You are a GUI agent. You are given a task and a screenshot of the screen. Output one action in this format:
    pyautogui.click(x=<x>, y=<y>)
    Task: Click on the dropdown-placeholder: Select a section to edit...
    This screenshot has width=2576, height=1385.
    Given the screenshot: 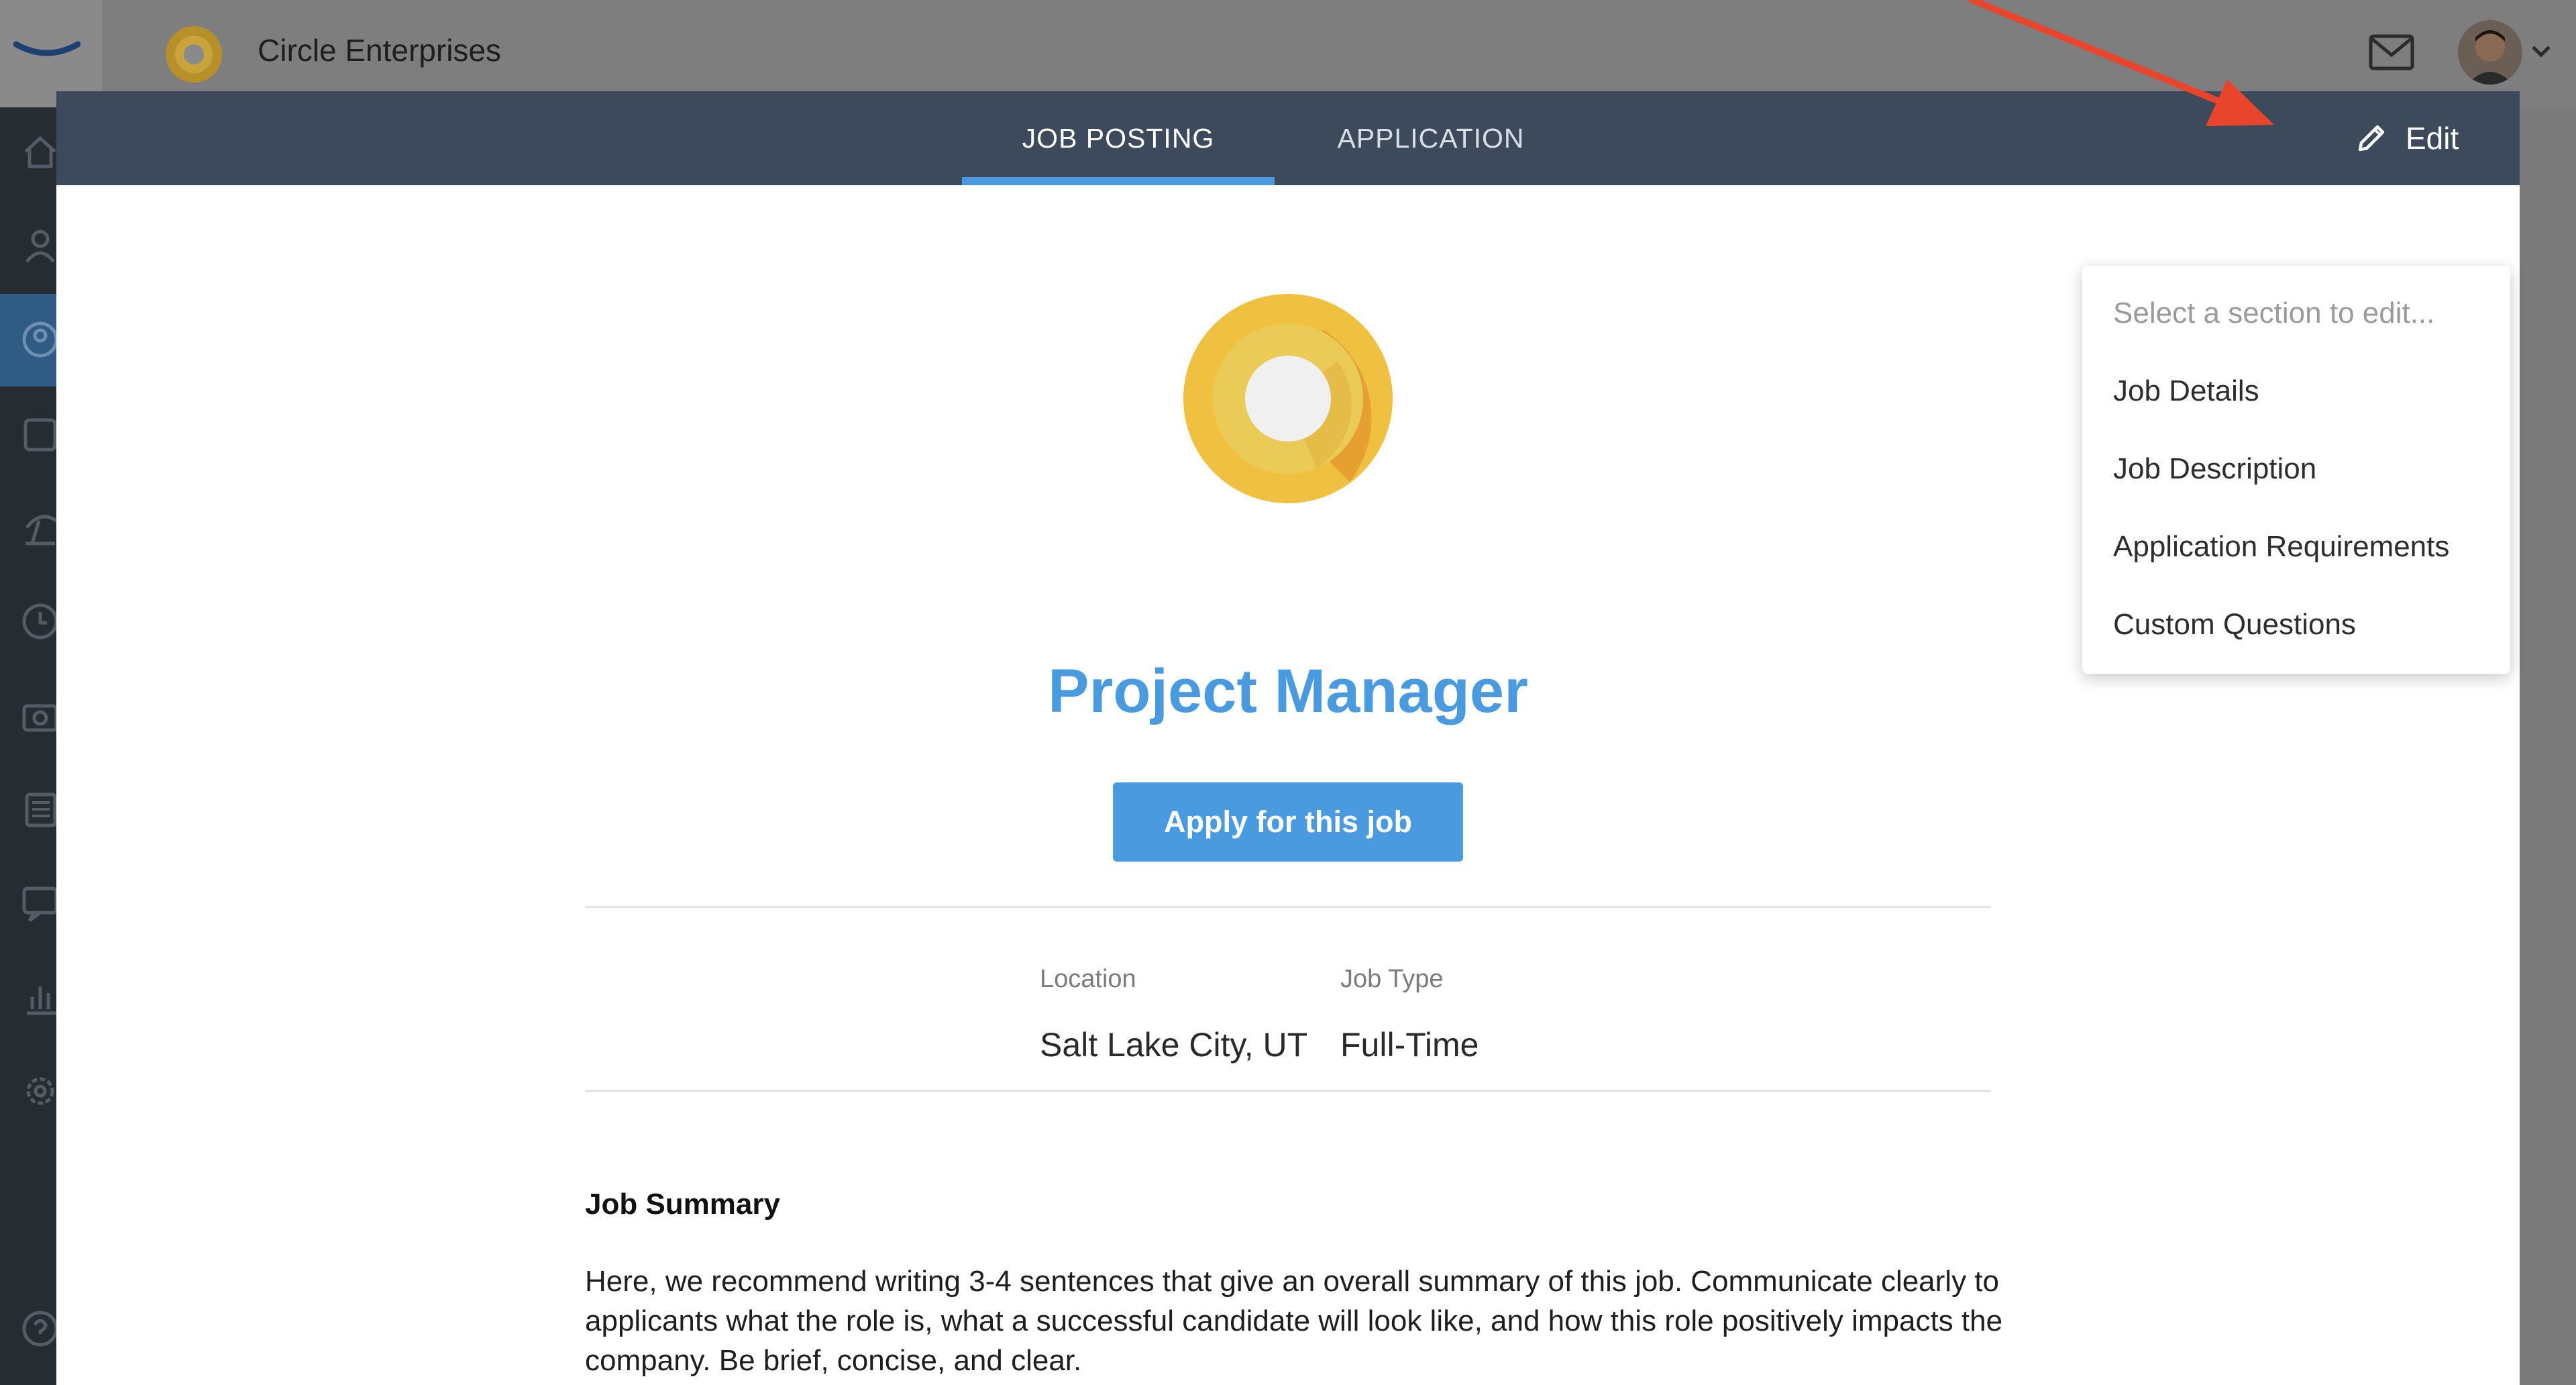 What is the action you would take?
    pyautogui.click(x=2274, y=313)
    